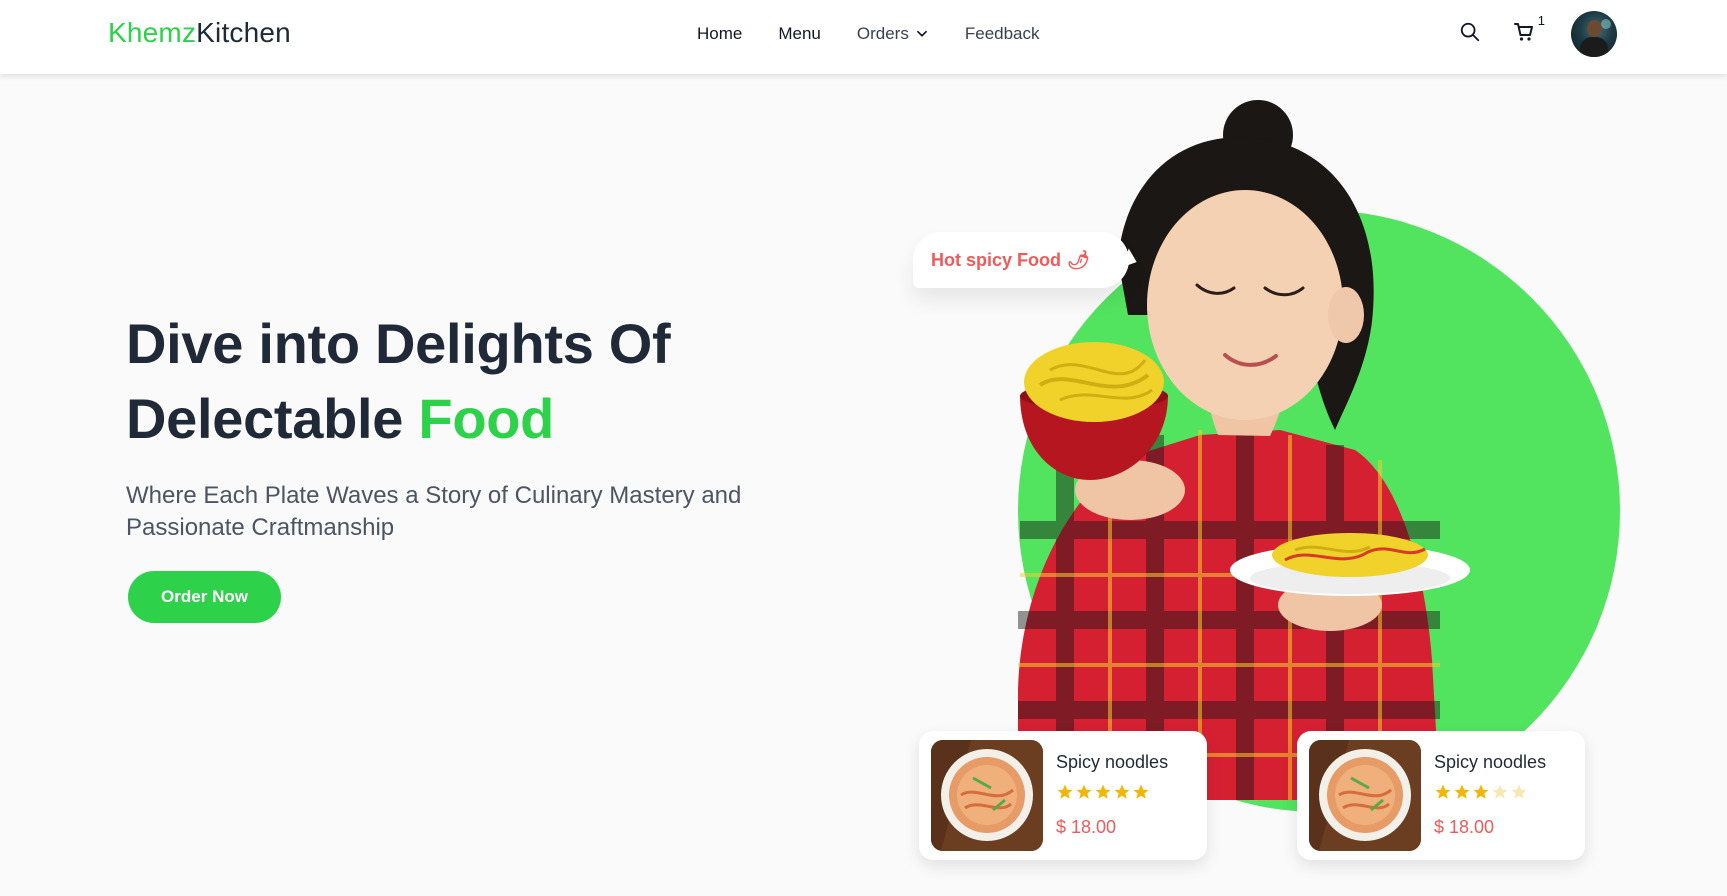 The image size is (1727, 896). What do you see at coordinates (996, 259) in the screenshot?
I see `hot-spicy-text: Hot spicy Food` at bounding box center [996, 259].